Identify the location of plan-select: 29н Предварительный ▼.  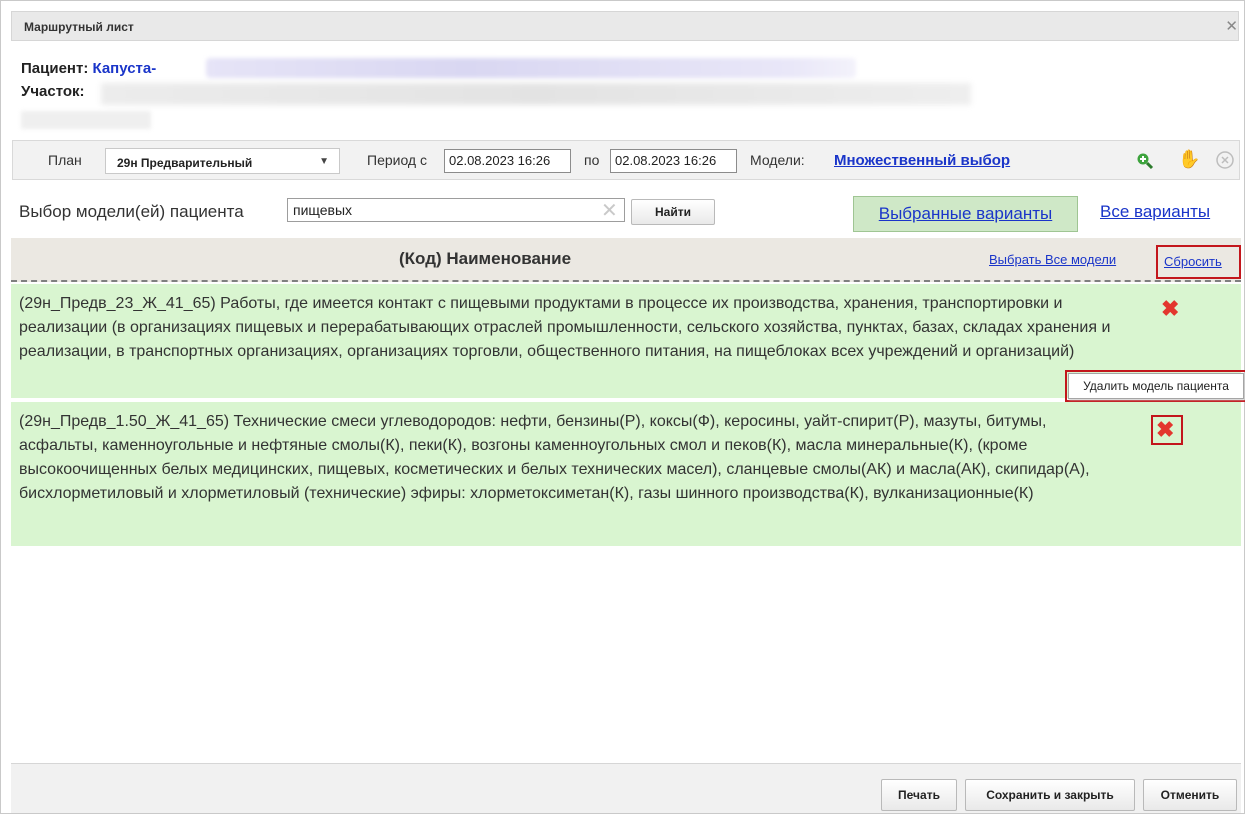
(222, 161).